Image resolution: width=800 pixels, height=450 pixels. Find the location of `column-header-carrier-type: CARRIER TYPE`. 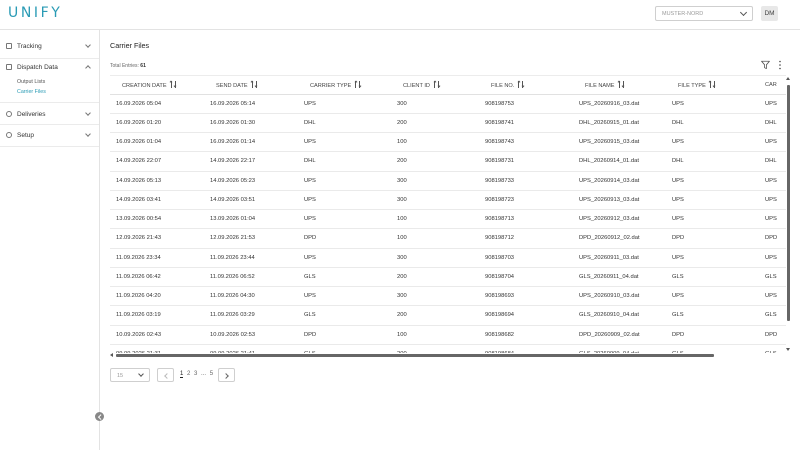

column-header-carrier-type: CARRIER TYPE is located at coordinates (344, 85).